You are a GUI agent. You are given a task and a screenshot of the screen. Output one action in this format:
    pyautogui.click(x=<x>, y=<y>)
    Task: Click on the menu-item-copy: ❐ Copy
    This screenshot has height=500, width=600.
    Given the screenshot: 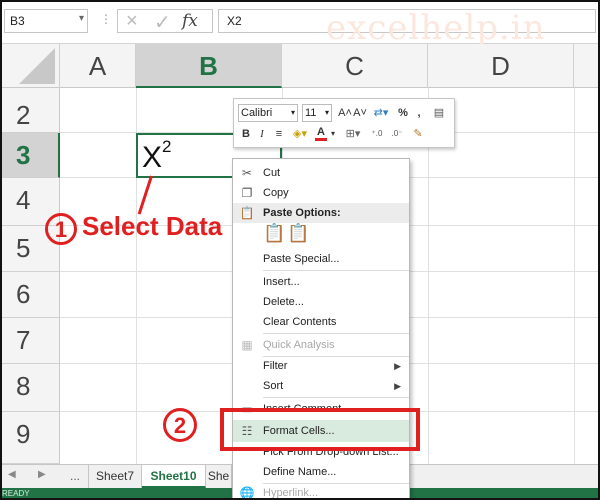 What is the action you would take?
    pyautogui.click(x=321, y=193)
    